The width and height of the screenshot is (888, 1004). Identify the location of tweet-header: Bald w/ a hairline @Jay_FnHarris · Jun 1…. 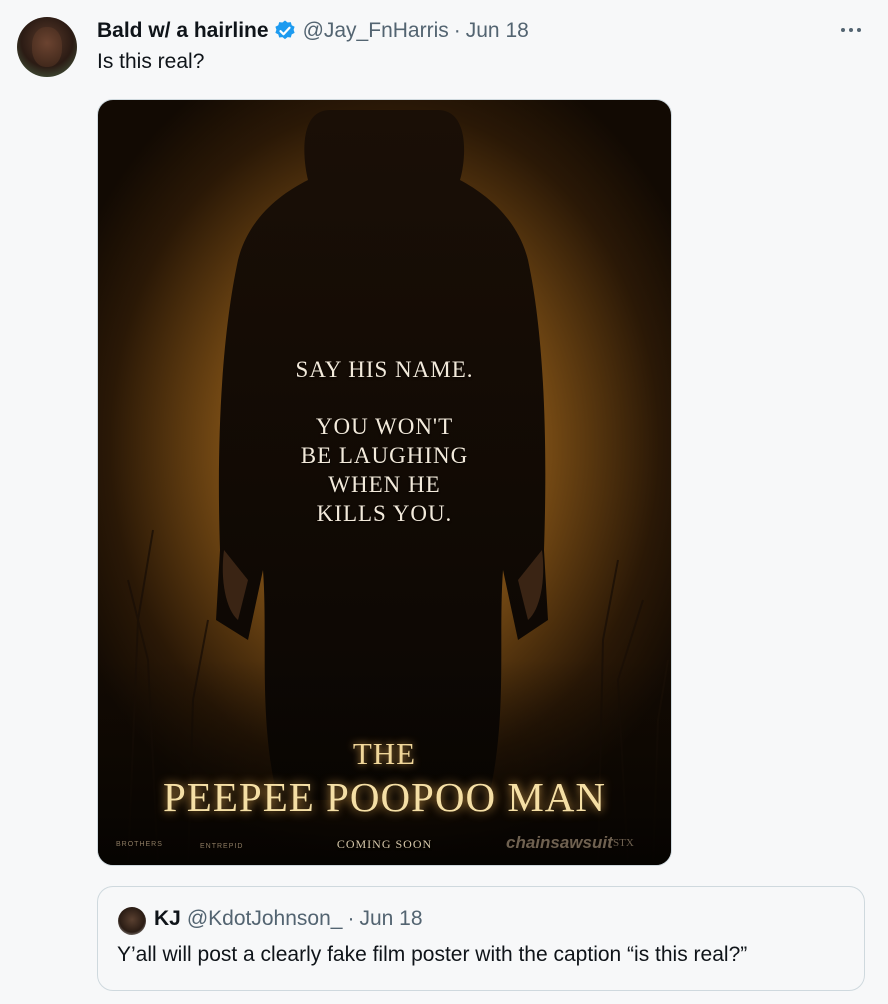
(313, 31).